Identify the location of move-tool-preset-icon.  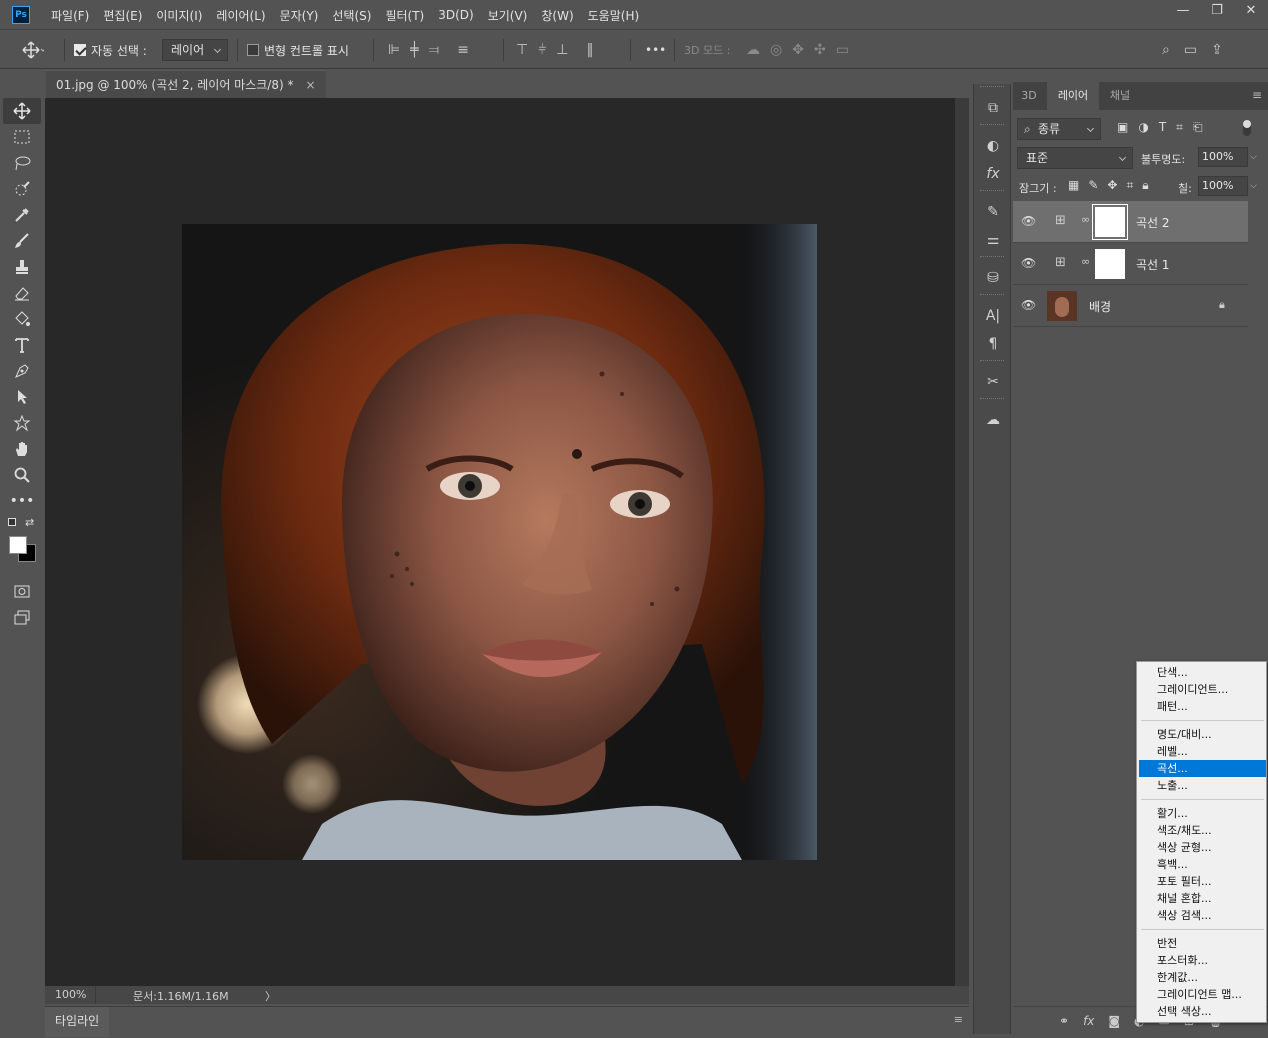
(33, 50).